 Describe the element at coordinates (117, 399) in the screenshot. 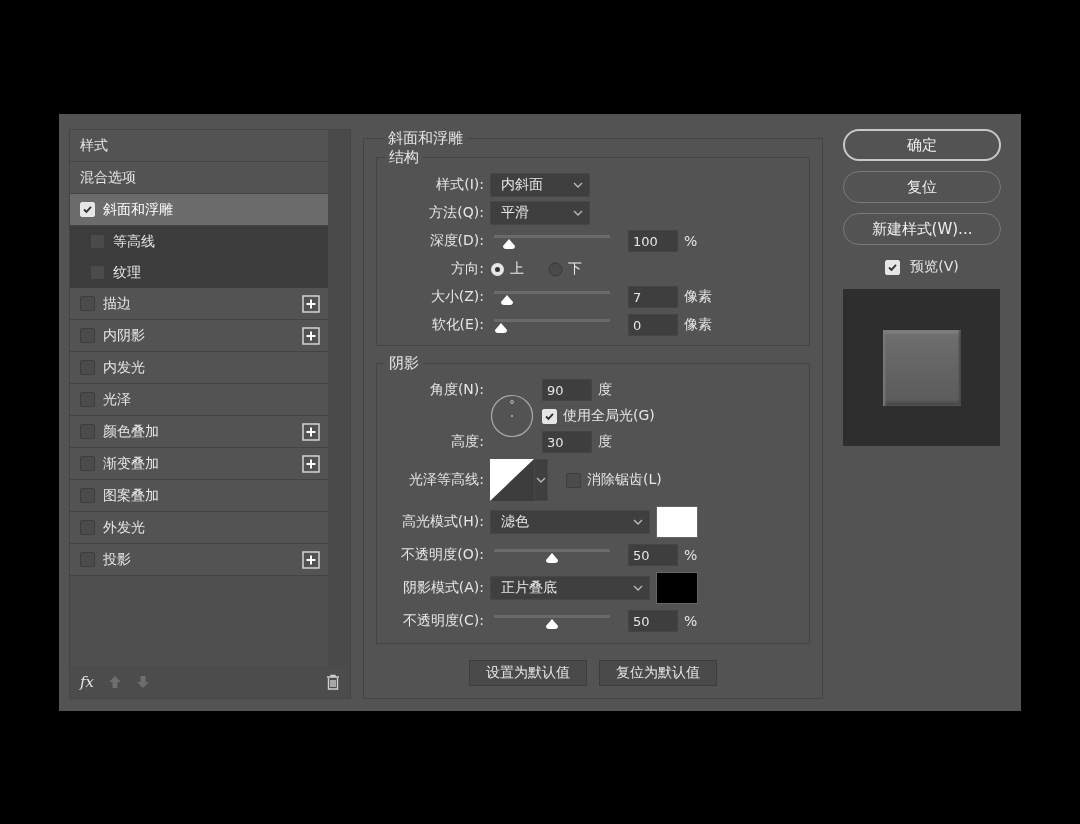

I see `effect-label: 光泽` at that location.